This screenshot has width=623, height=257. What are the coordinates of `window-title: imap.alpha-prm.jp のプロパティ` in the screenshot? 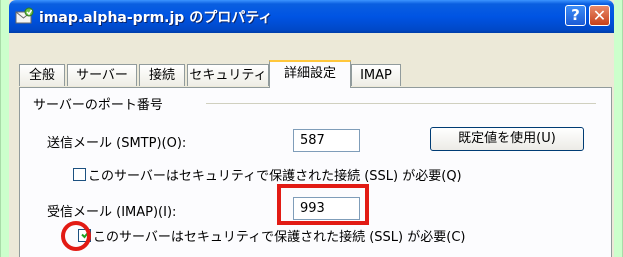 It's located at (156, 18).